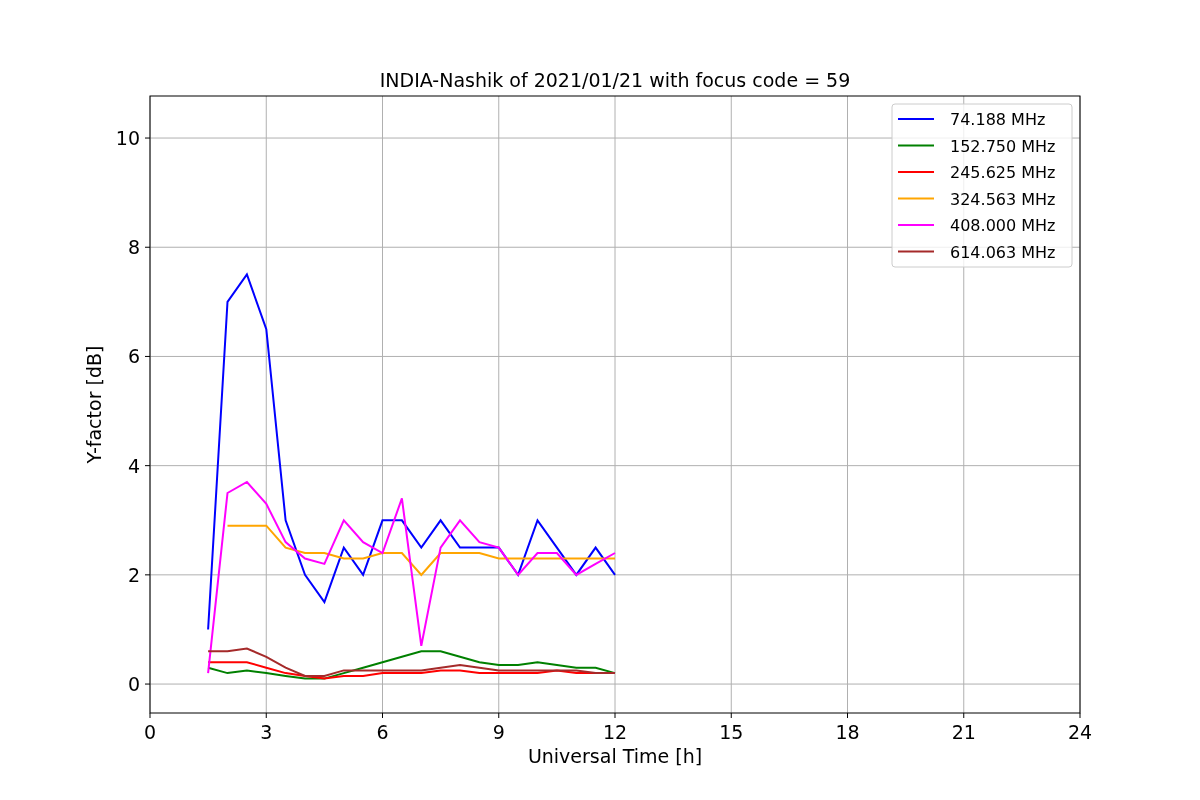 The height and width of the screenshot is (800, 1200). I want to click on x-axis-label: Universal Time [h], so click(615, 756).